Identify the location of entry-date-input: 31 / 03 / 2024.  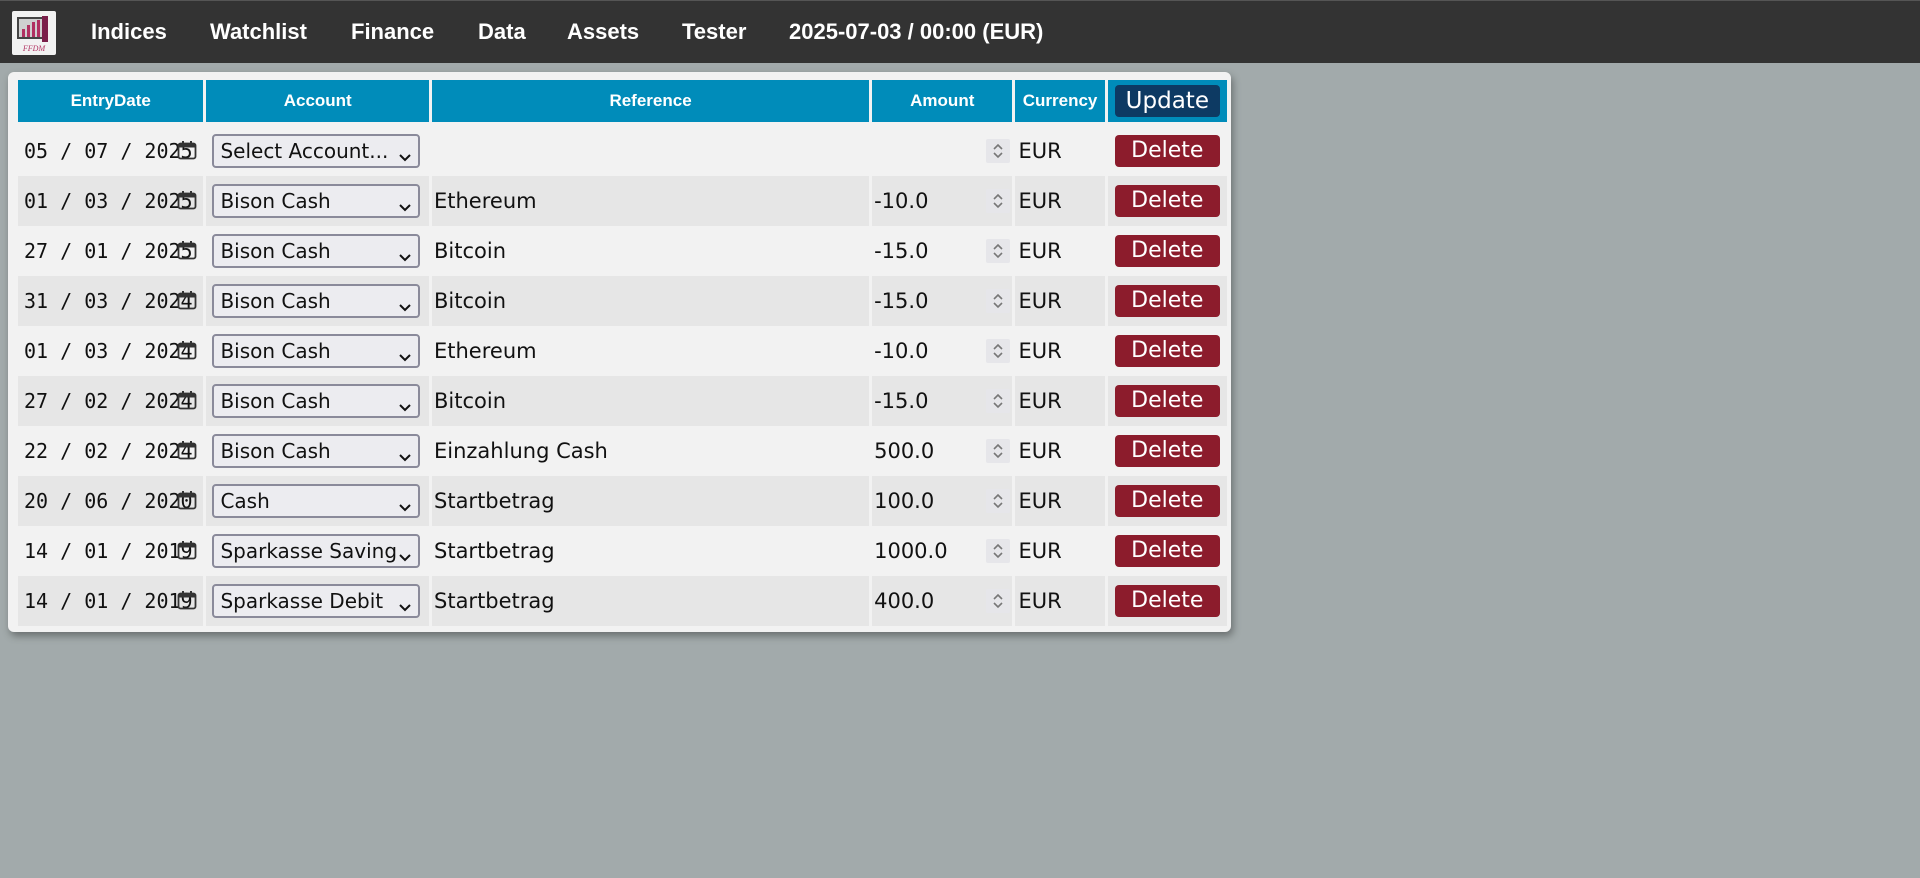
(110, 301).